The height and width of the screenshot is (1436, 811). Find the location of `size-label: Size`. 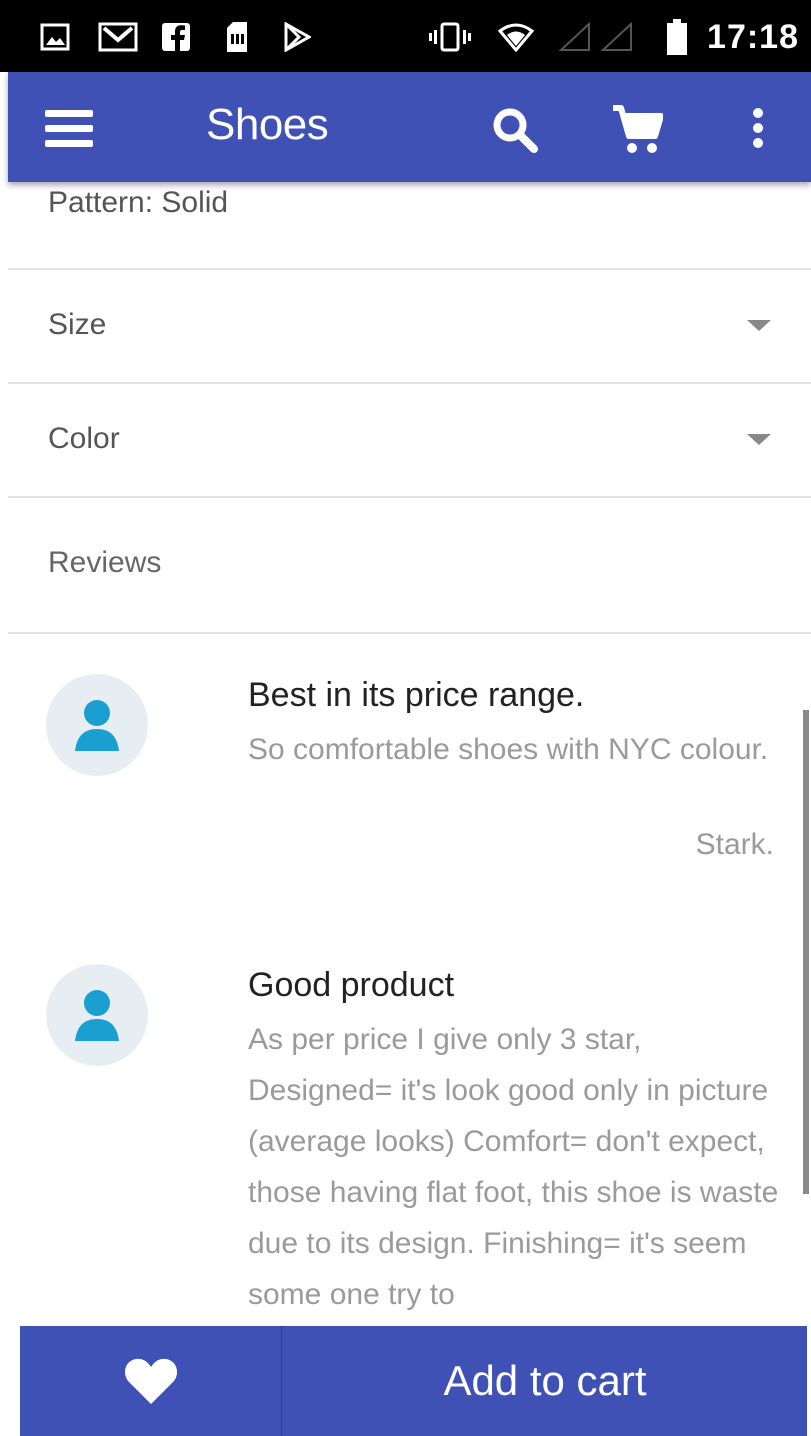

size-label: Size is located at coordinates (77, 324).